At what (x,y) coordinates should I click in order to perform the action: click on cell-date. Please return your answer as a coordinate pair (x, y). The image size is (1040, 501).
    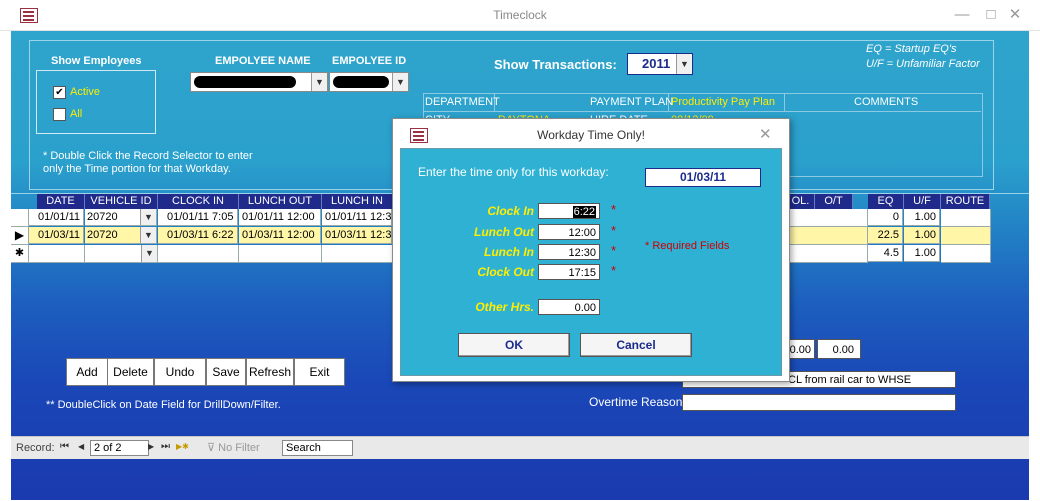
    Looking at the image, I should click on (57, 254).